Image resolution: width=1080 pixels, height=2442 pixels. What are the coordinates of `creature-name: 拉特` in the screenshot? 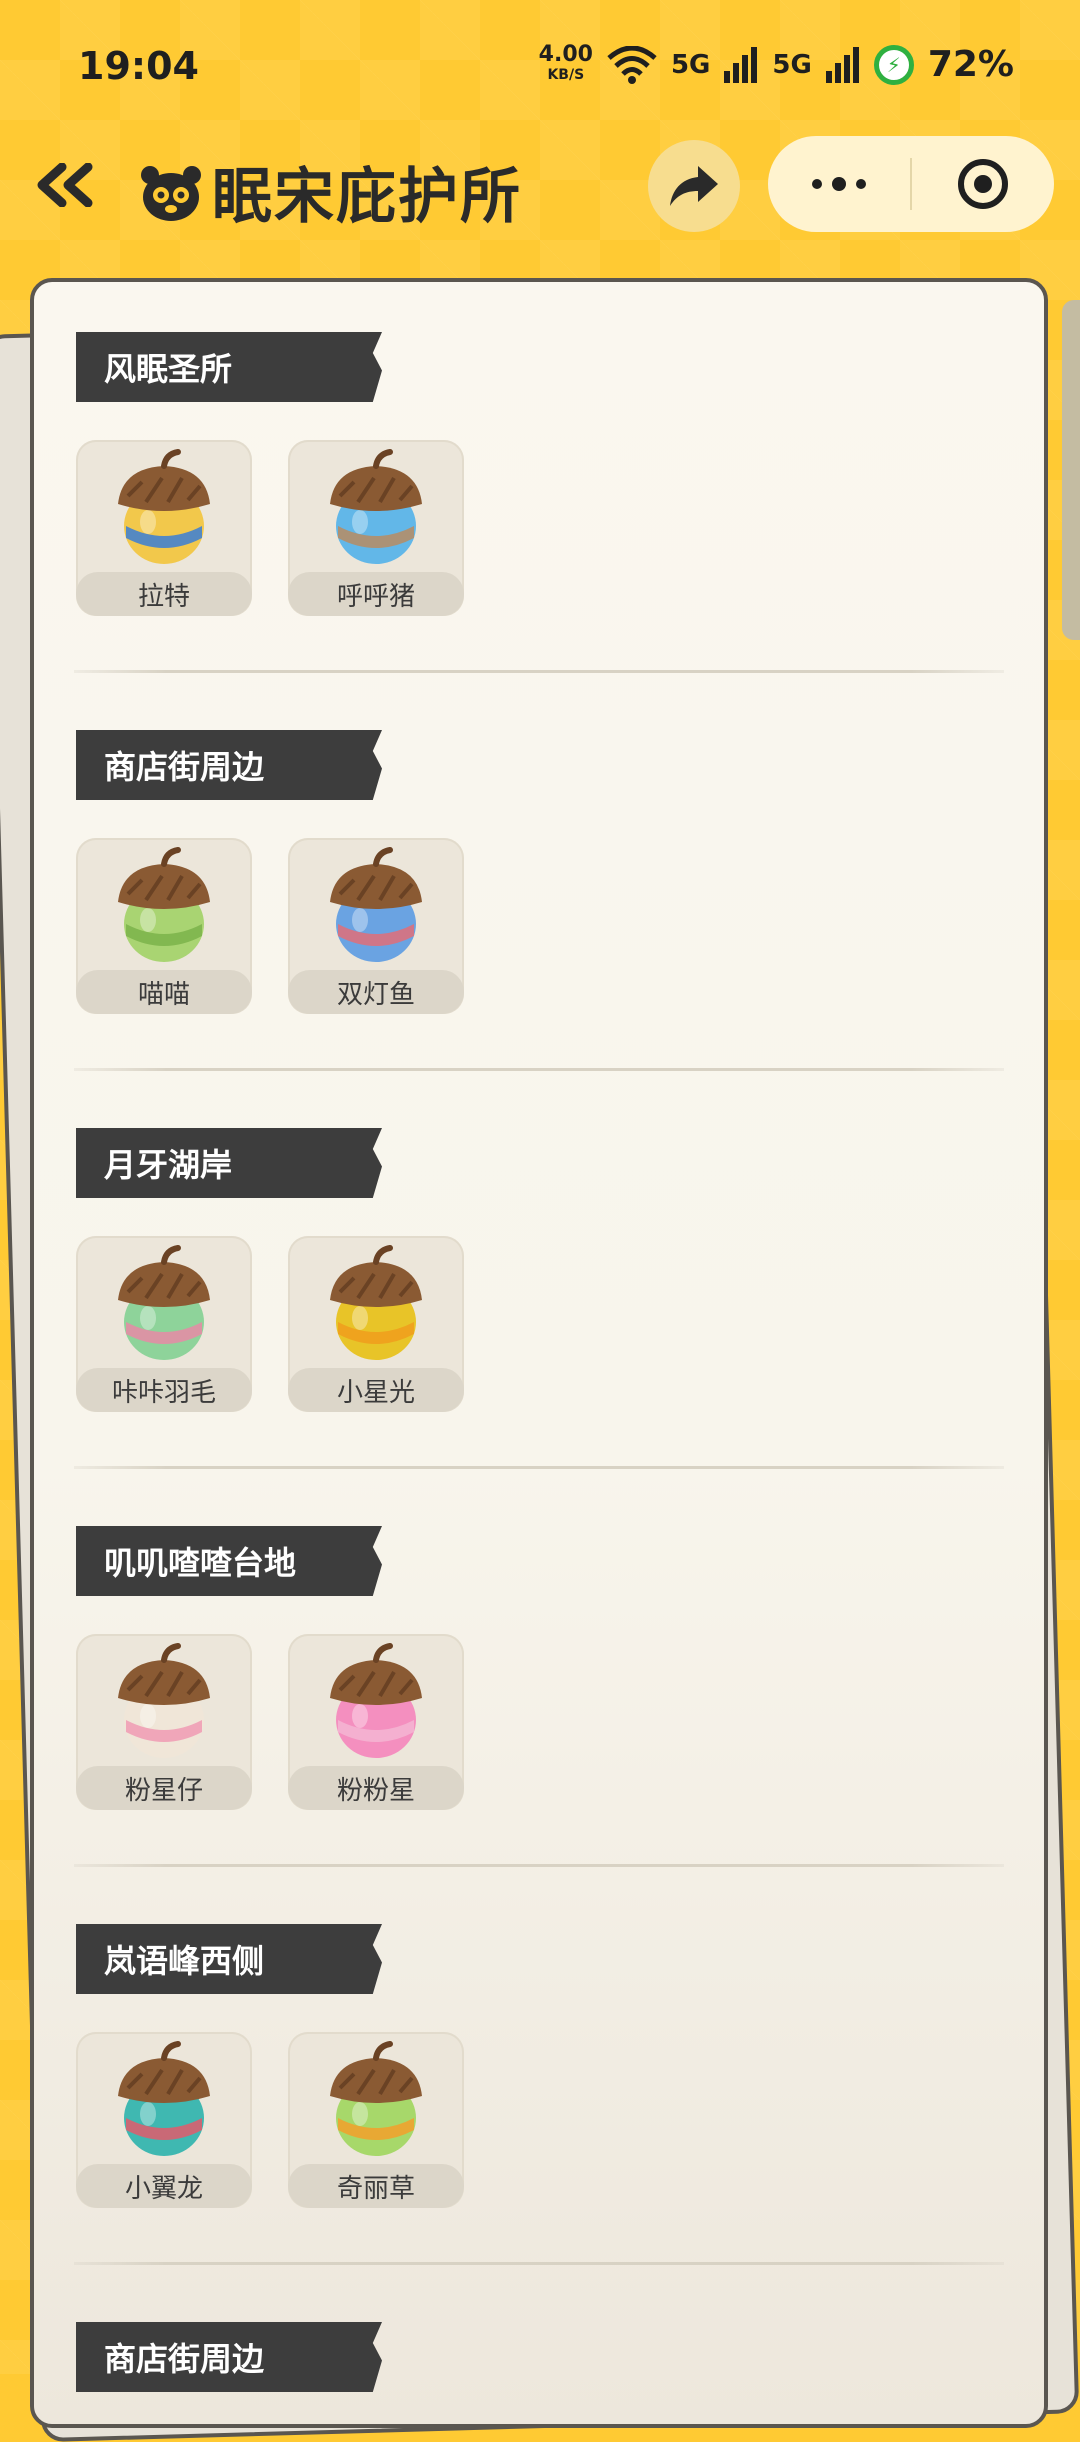 It's located at (164, 594).